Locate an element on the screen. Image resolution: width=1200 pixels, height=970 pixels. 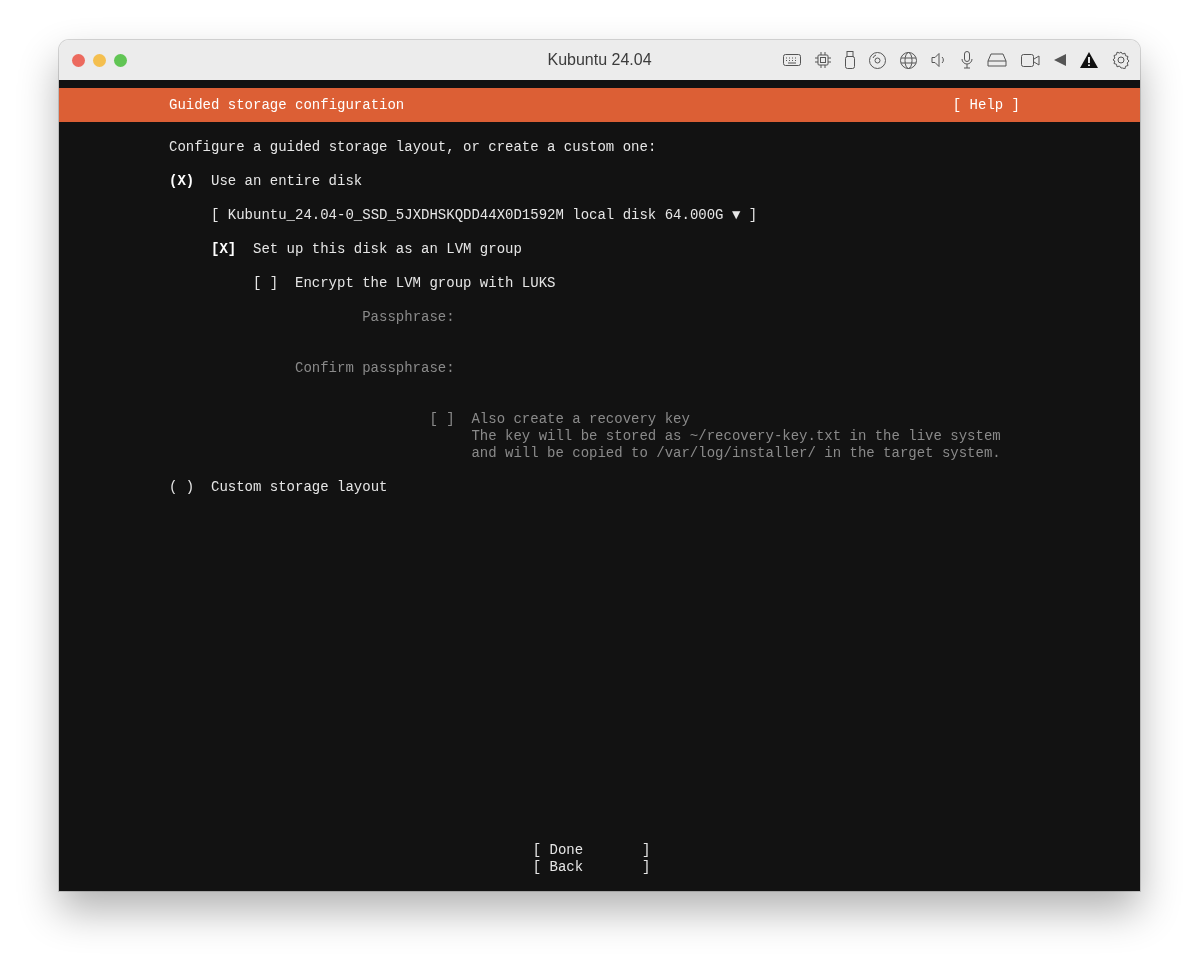
close-button is located at coordinates (78, 60).